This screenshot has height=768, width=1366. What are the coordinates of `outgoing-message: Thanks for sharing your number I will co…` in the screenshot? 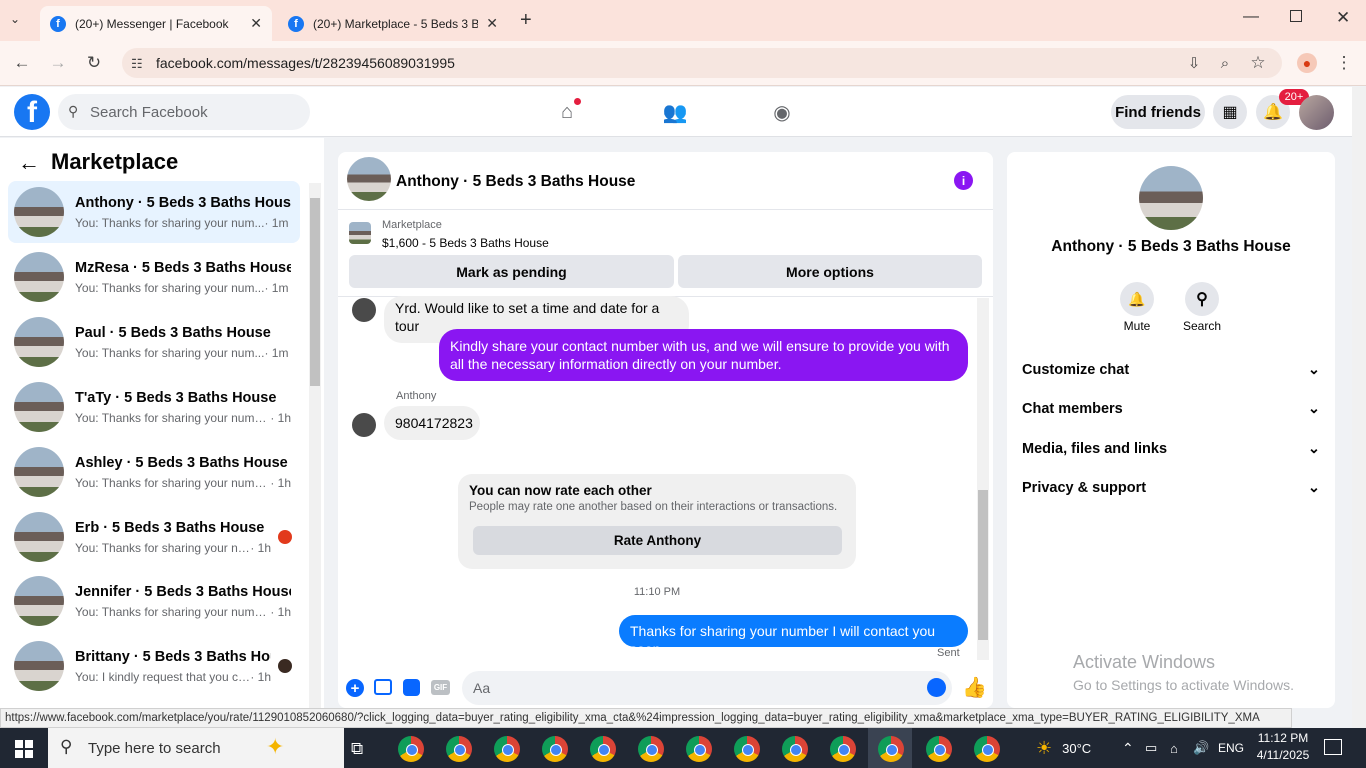 It's located at (793, 636).